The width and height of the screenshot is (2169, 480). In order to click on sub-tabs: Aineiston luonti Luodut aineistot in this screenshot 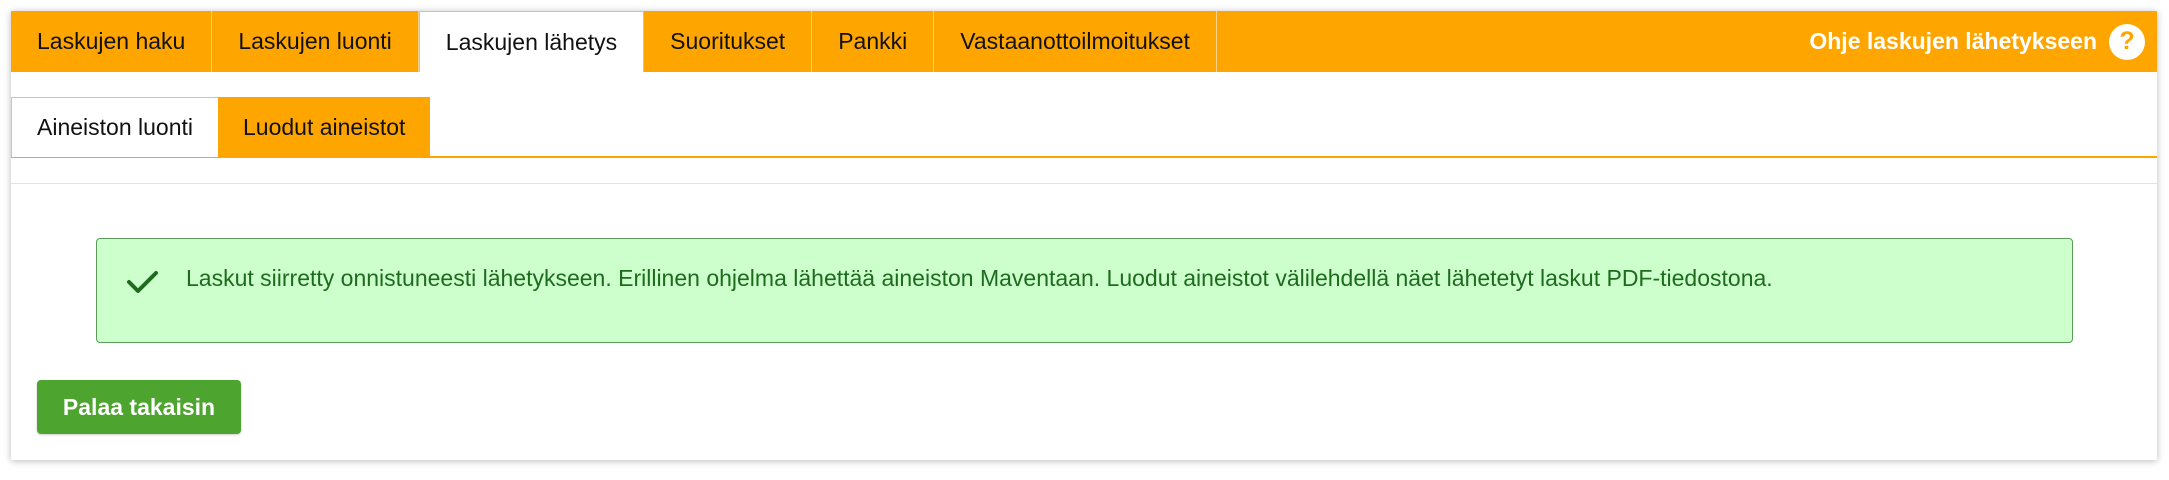, I will do `click(1084, 127)`.